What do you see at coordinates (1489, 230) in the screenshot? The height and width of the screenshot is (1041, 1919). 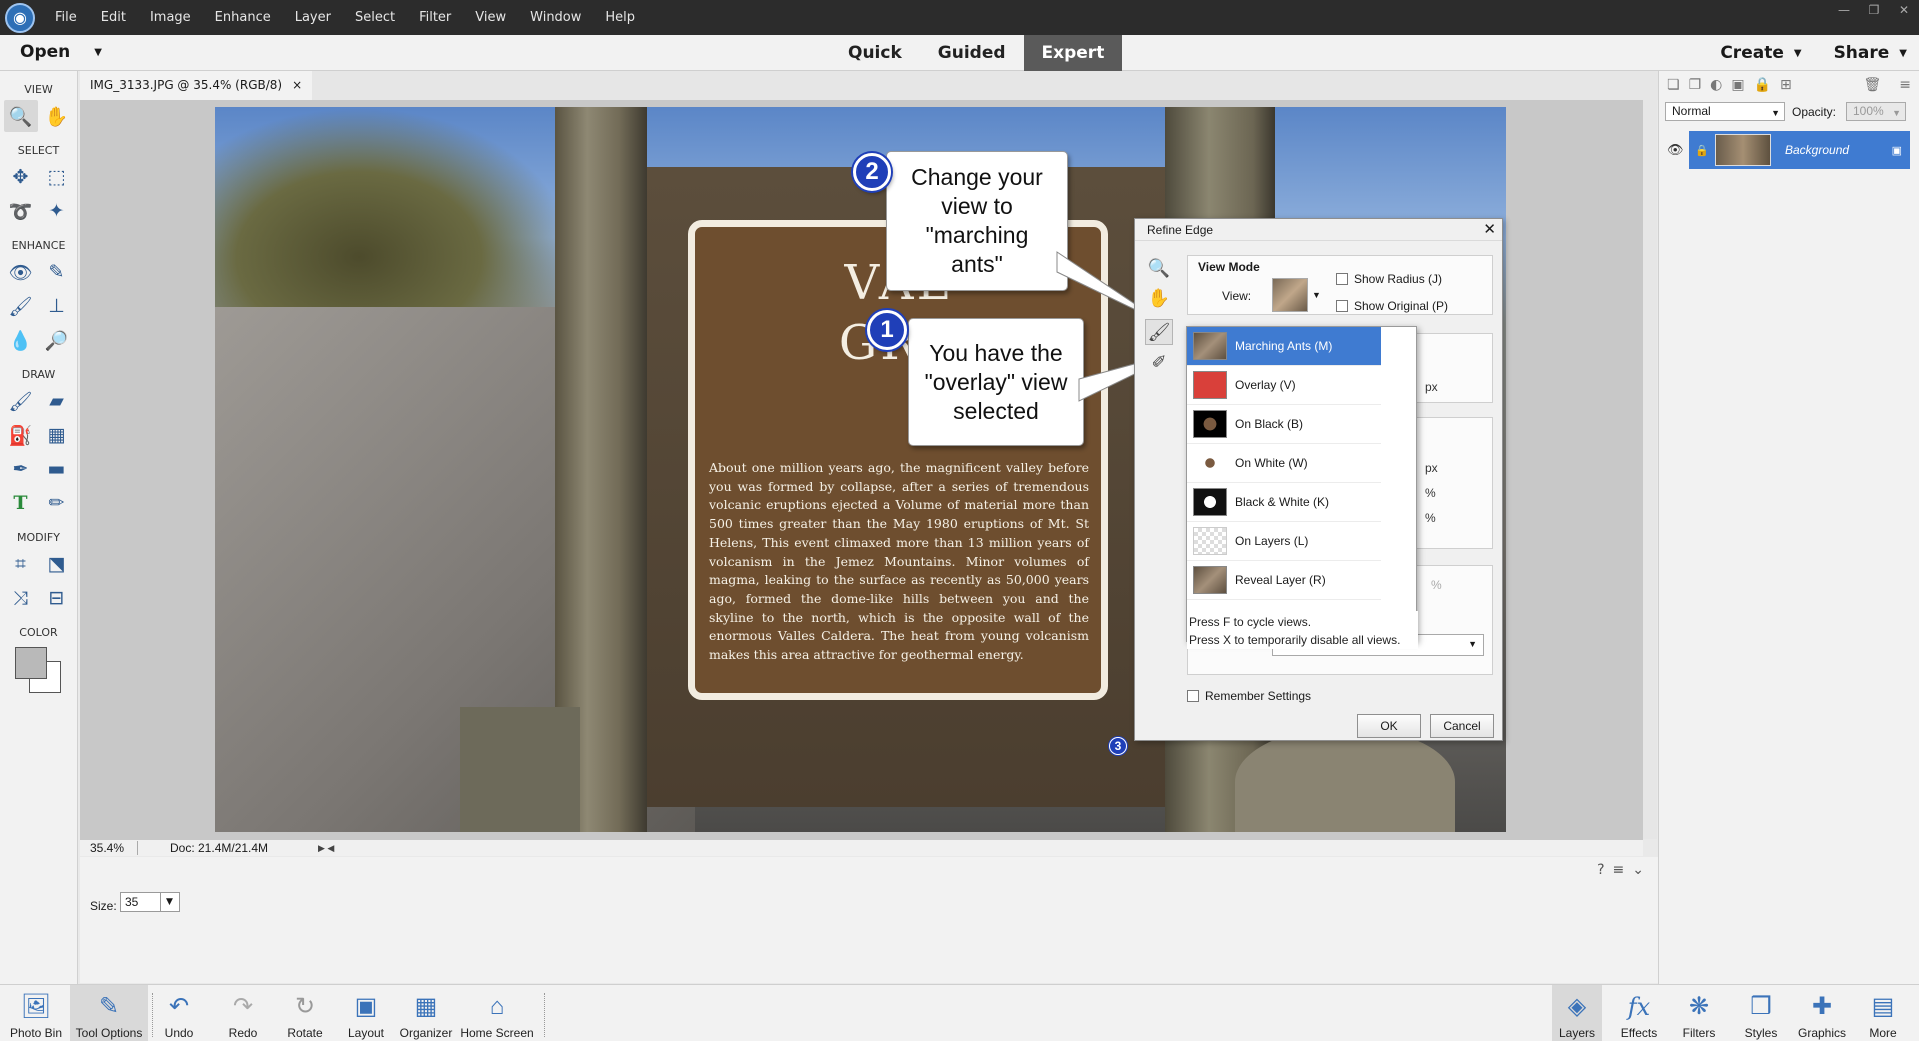 I see `dialog-close-icon: ✕` at bounding box center [1489, 230].